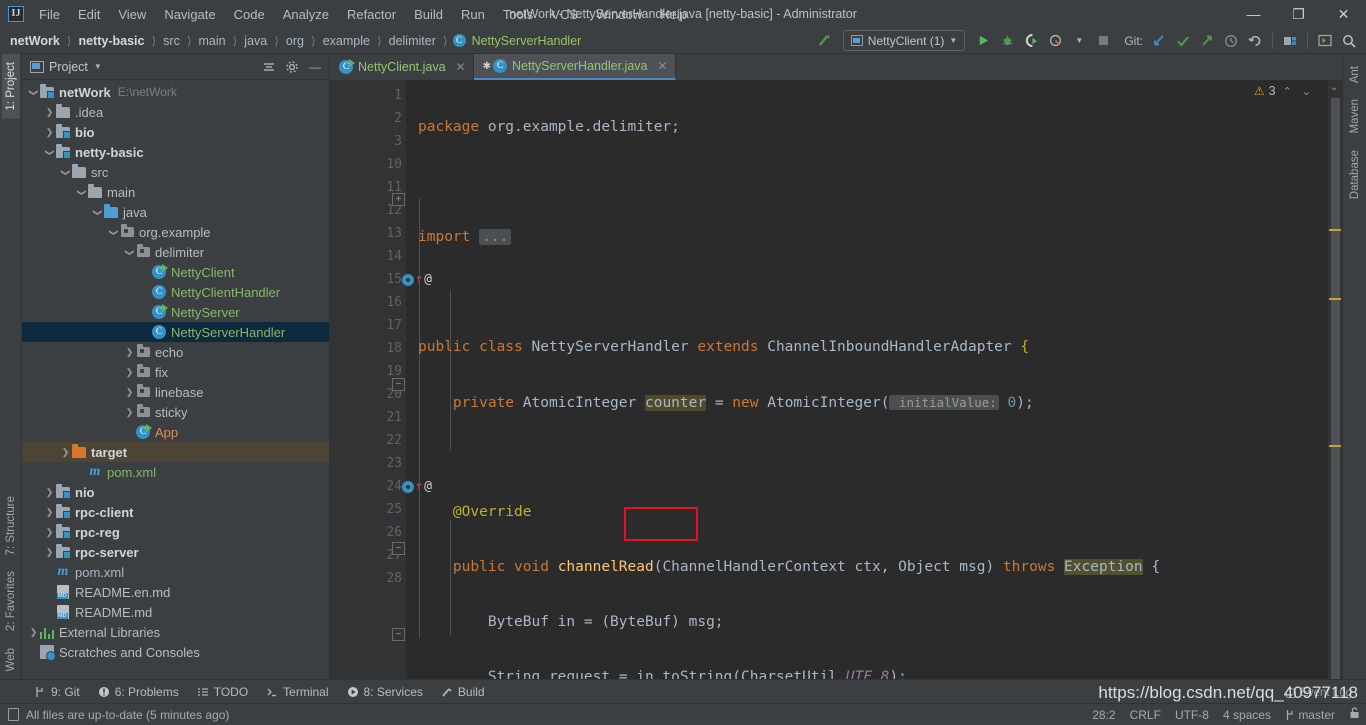  What do you see at coordinates (368, 302) in the screenshot?
I see `gutter-line-16: 16` at bounding box center [368, 302].